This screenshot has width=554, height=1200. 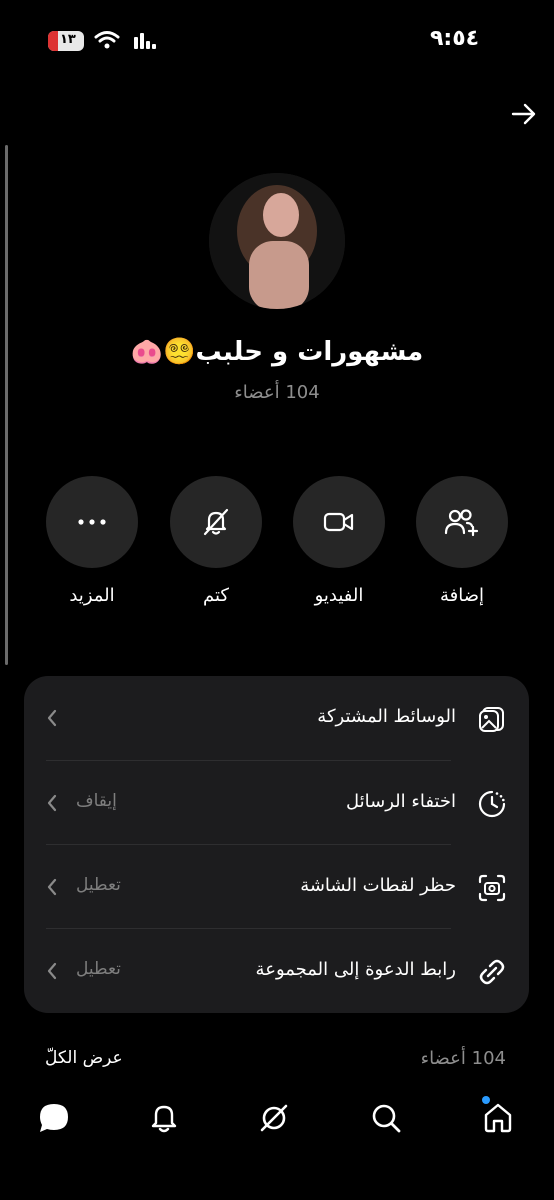 I want to click on add-button, so click(x=462, y=522).